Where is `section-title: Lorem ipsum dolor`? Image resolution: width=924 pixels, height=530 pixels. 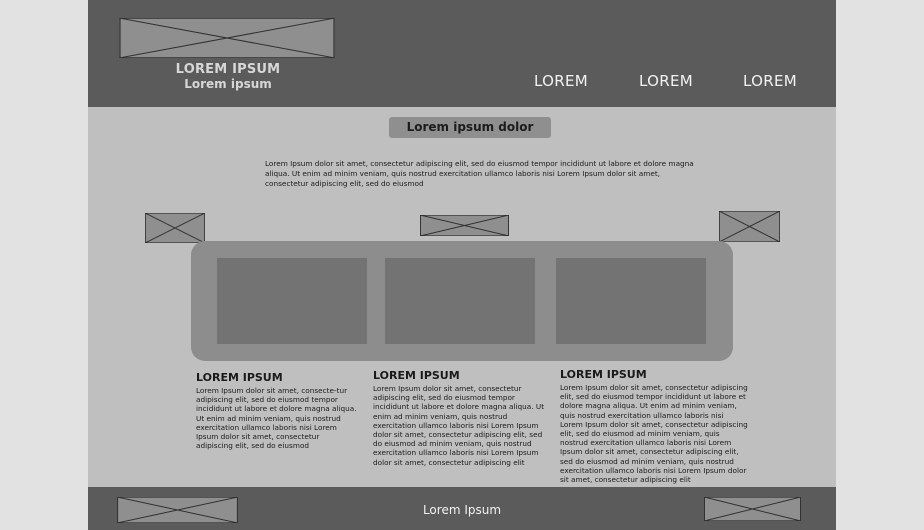
section-title: Lorem ipsum dolor is located at coordinates (470, 127).